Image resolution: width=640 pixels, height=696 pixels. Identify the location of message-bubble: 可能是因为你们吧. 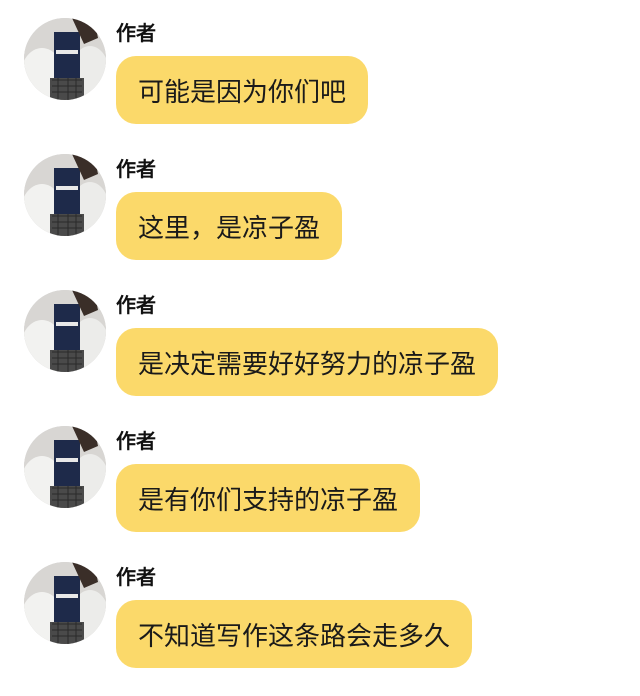
(242, 90).